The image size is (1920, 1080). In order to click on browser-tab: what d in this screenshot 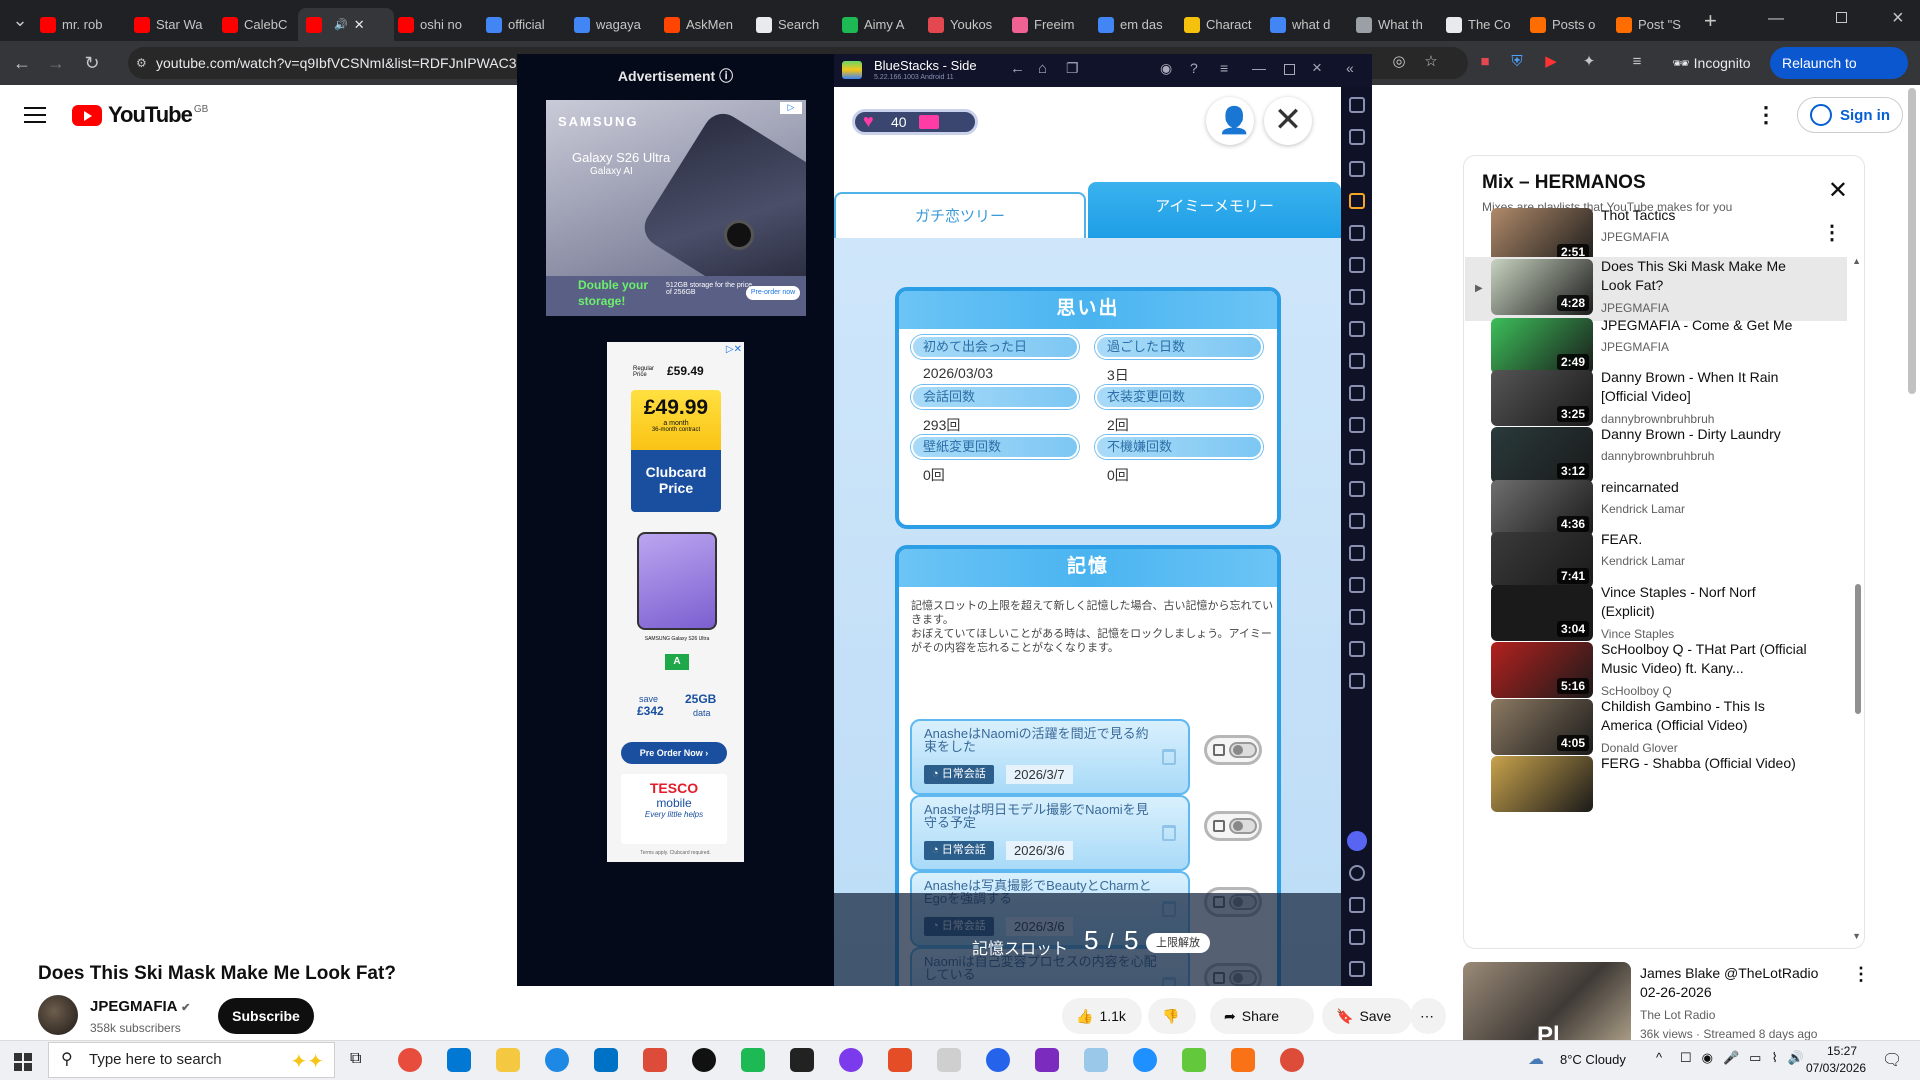, I will do `click(1305, 24)`.